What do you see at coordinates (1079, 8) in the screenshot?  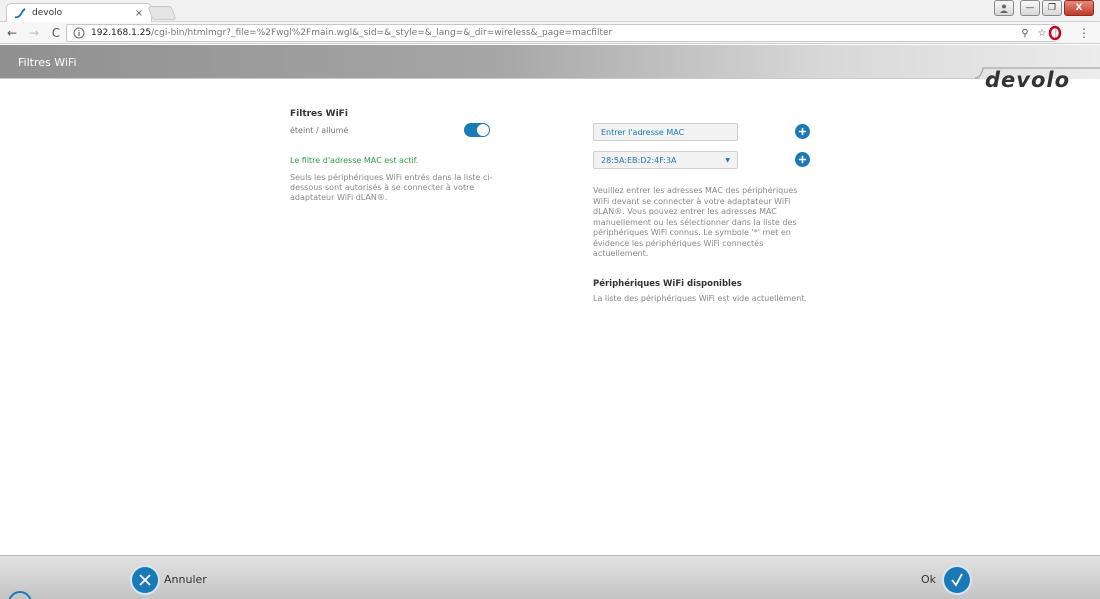 I see `close-window-button: X` at bounding box center [1079, 8].